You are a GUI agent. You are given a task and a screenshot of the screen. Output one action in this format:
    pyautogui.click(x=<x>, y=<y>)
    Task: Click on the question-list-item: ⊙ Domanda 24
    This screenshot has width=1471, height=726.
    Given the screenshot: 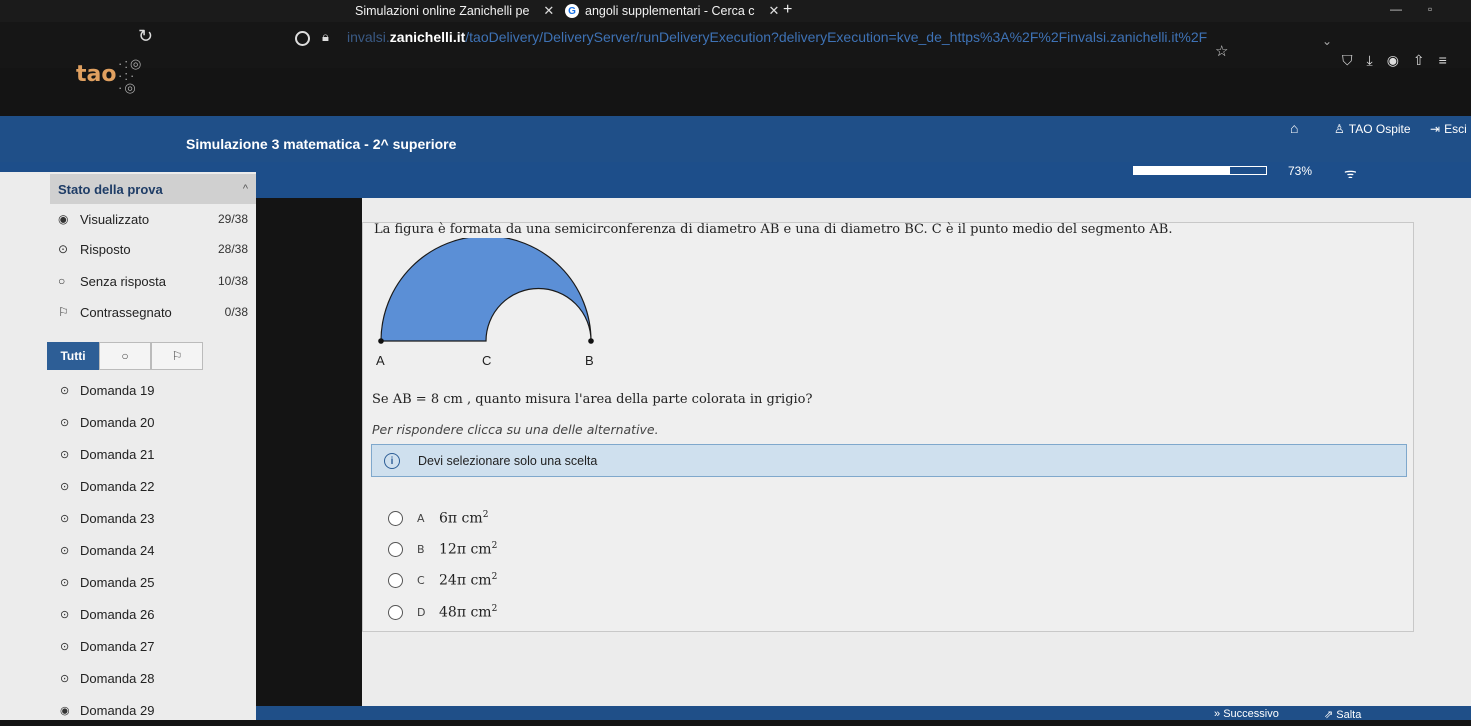 What is the action you would take?
    pyautogui.click(x=152, y=550)
    